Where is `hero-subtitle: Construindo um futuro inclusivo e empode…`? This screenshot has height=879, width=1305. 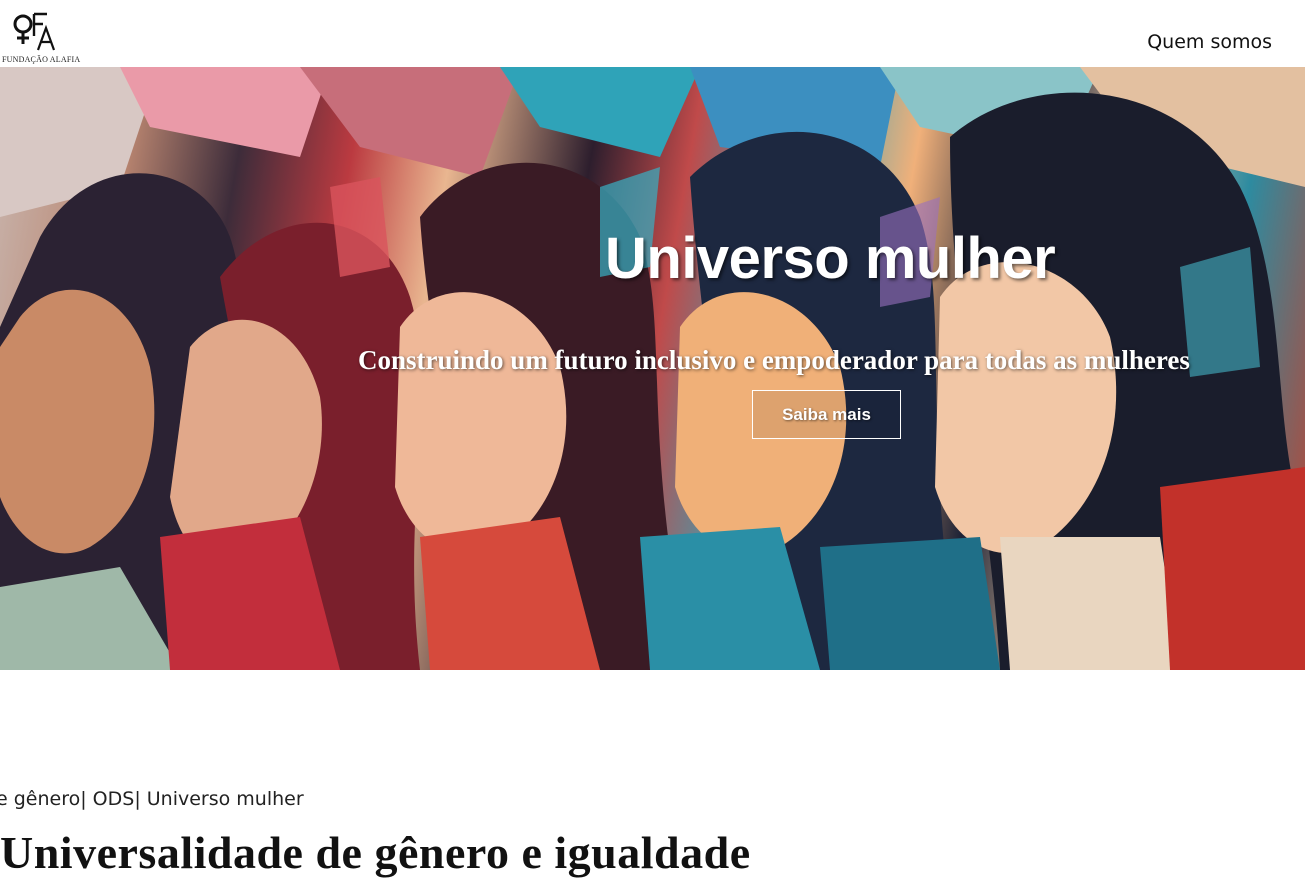 hero-subtitle: Construindo um futuro inclusivo e empode… is located at coordinates (774, 360).